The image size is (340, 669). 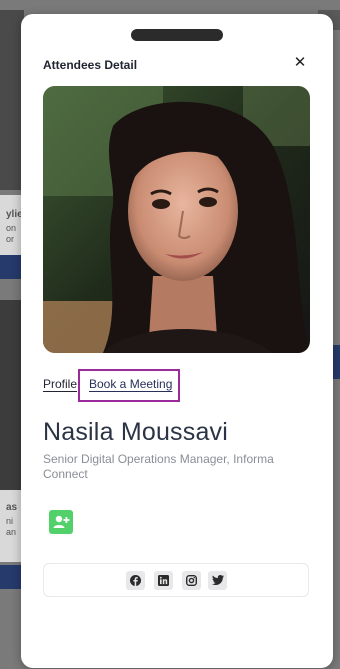 I want to click on background-text: on, so click(x=11, y=228).